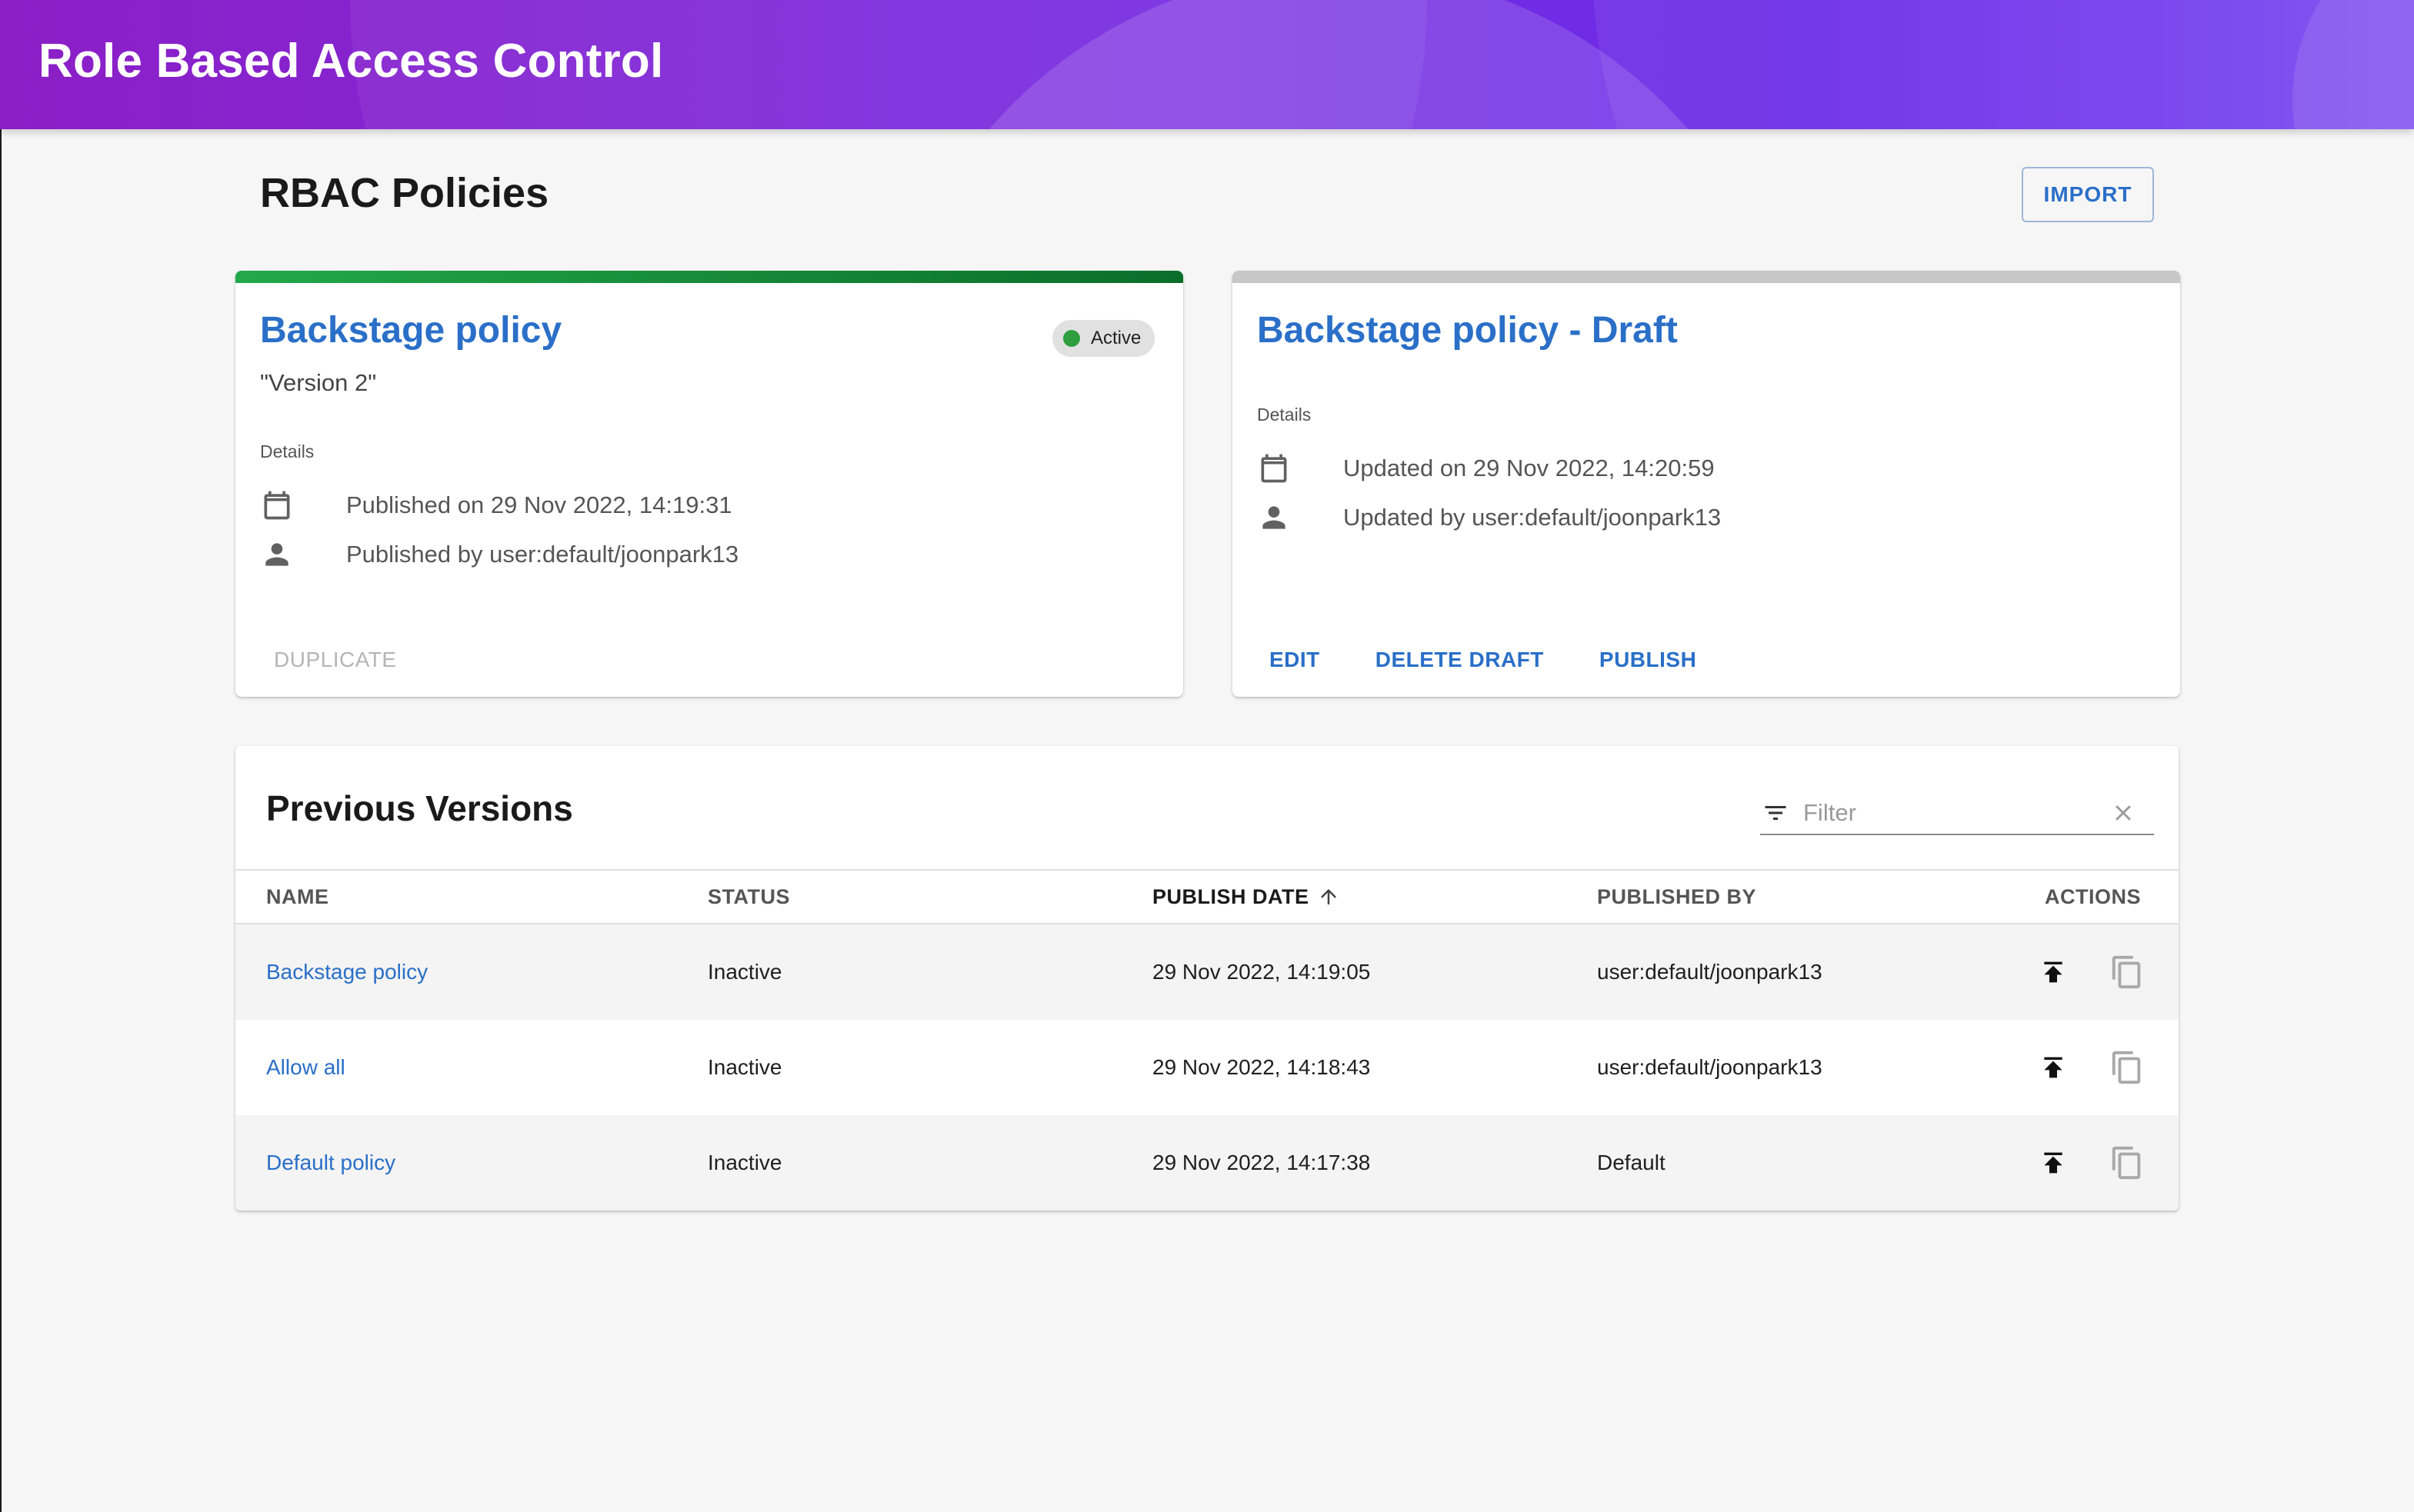  What do you see at coordinates (1116, 338) in the screenshot?
I see `status-chip-label: Active` at bounding box center [1116, 338].